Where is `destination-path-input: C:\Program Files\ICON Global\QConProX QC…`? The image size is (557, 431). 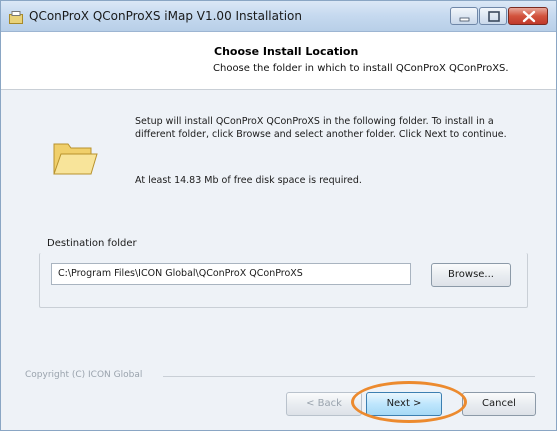 destination-path-input: C:\Program Files\ICON Global\QConProX QC… is located at coordinates (231, 274).